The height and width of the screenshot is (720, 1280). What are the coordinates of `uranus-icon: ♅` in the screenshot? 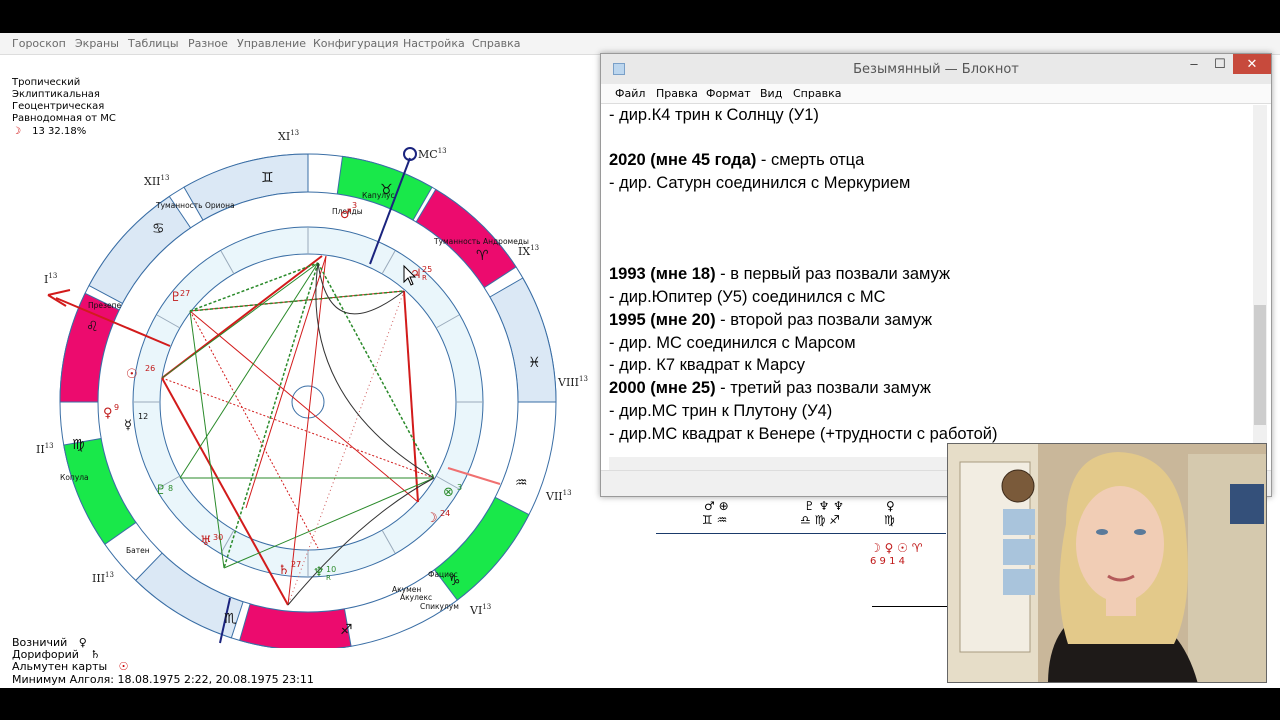 It's located at (206, 541).